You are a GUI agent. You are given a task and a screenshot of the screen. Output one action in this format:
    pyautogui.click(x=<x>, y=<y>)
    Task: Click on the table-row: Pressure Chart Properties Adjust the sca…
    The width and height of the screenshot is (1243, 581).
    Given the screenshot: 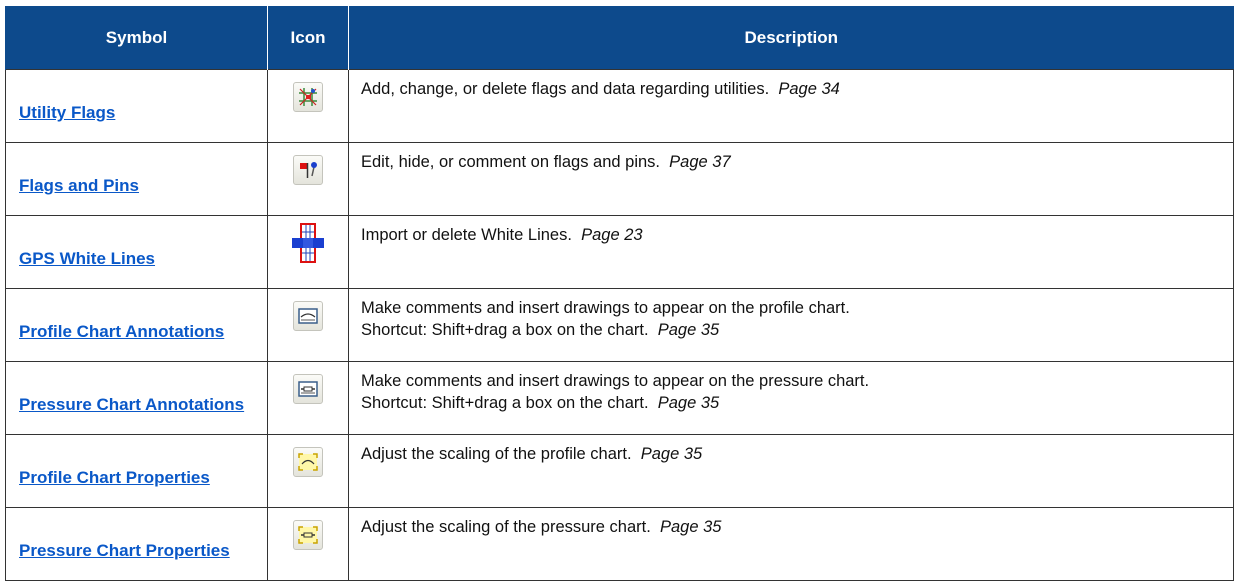 What is the action you would take?
    pyautogui.click(x=619, y=544)
    